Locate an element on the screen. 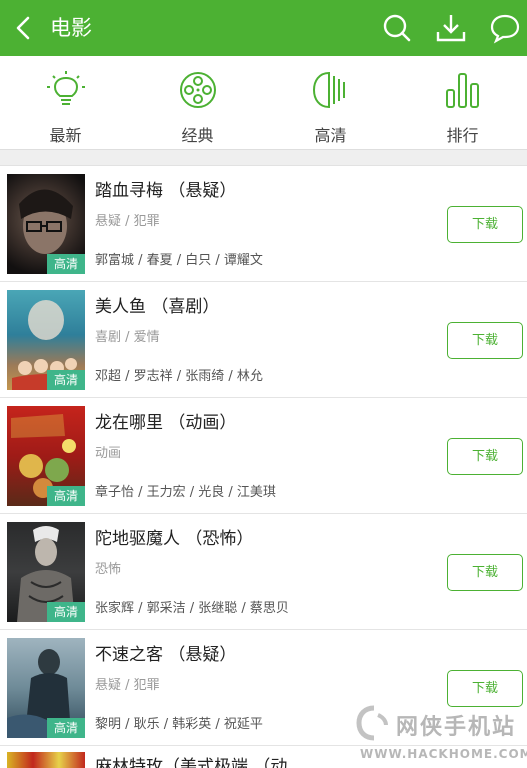 This screenshot has width=527, height=768. watermark-logo-icon is located at coordinates (372, 723).